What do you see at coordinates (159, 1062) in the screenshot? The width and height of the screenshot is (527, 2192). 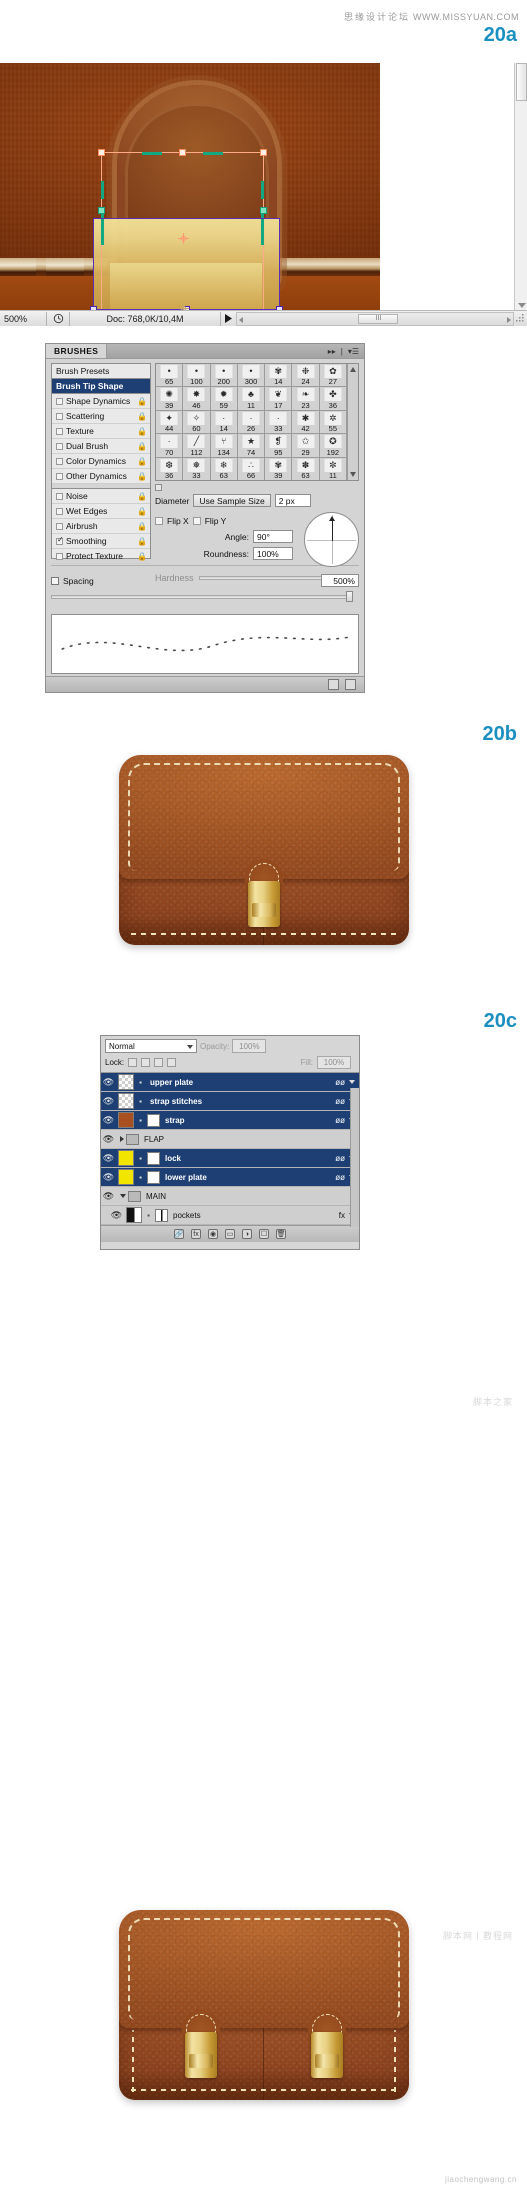 I see `lock-move-icon` at bounding box center [159, 1062].